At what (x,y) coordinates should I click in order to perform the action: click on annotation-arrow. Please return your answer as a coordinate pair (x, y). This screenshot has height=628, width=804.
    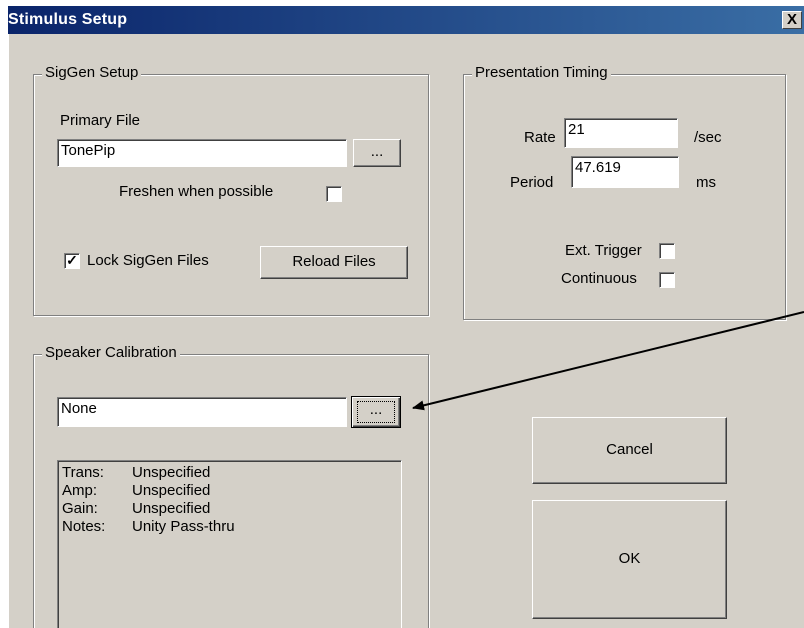
    Looking at the image, I should click on (608, 361).